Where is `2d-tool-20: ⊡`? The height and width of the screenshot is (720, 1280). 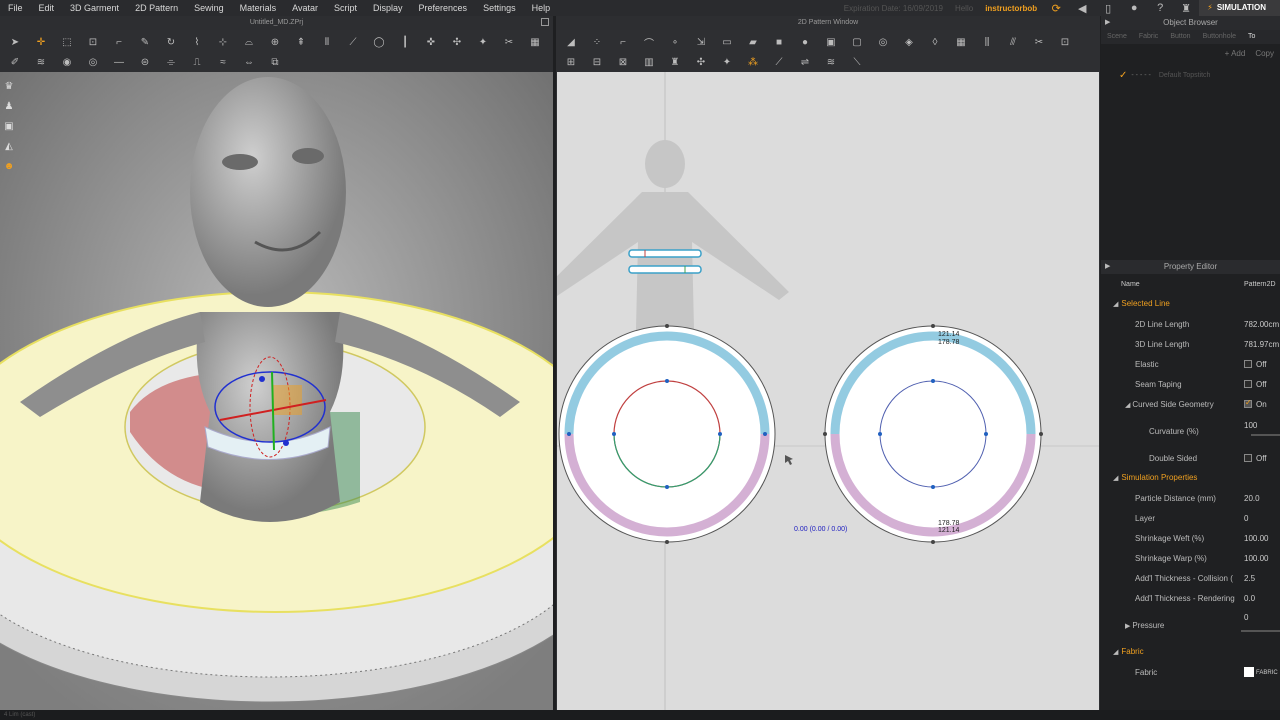
2d-tool-20: ⊡ is located at coordinates (1065, 42).